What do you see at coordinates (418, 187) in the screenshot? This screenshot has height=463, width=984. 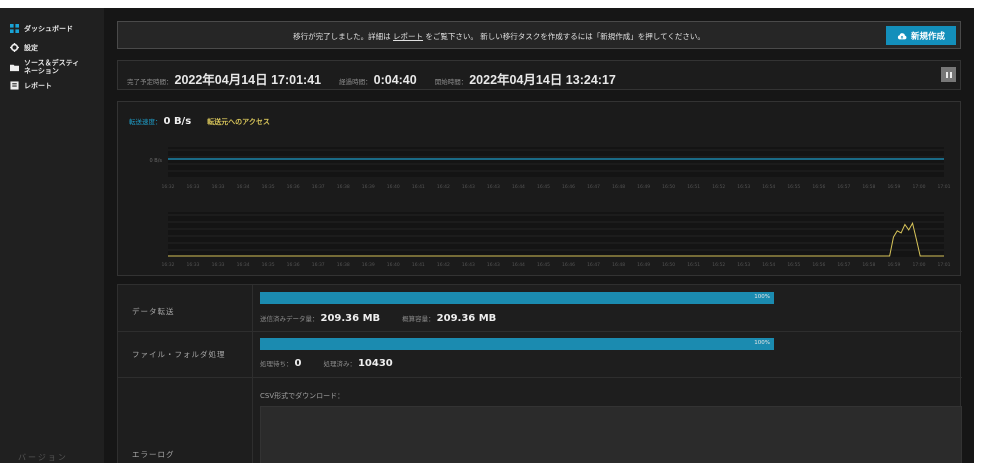 I see `chart1-xtick-label: 16:41` at bounding box center [418, 187].